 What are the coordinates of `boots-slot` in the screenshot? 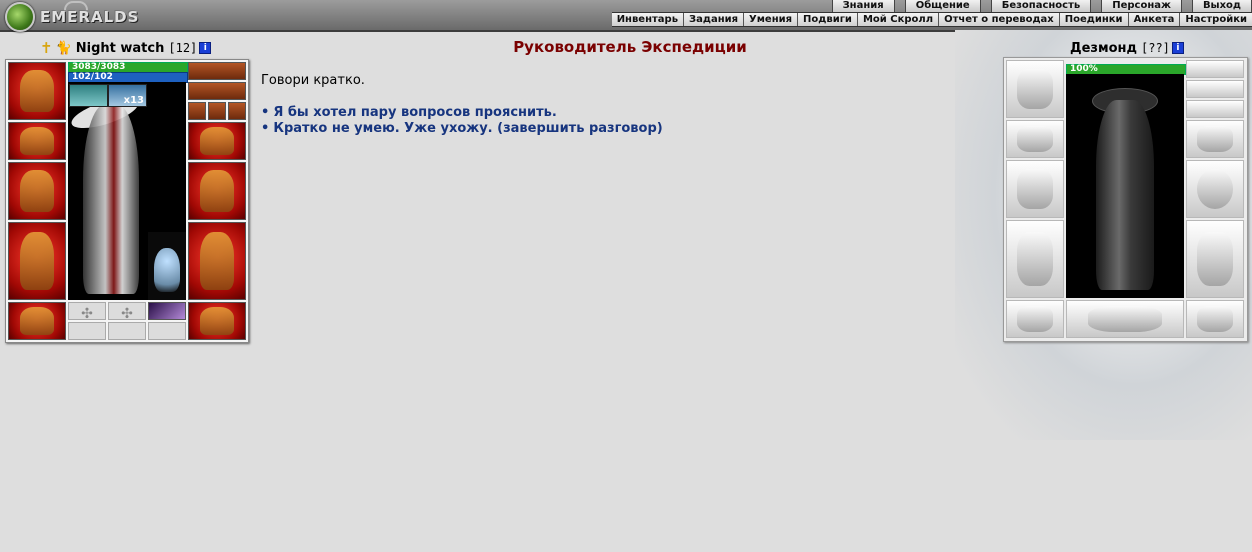 It's located at (217, 321).